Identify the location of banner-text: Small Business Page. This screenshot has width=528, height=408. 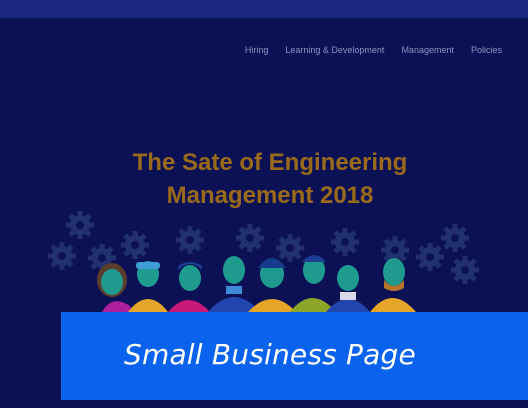
(270, 354).